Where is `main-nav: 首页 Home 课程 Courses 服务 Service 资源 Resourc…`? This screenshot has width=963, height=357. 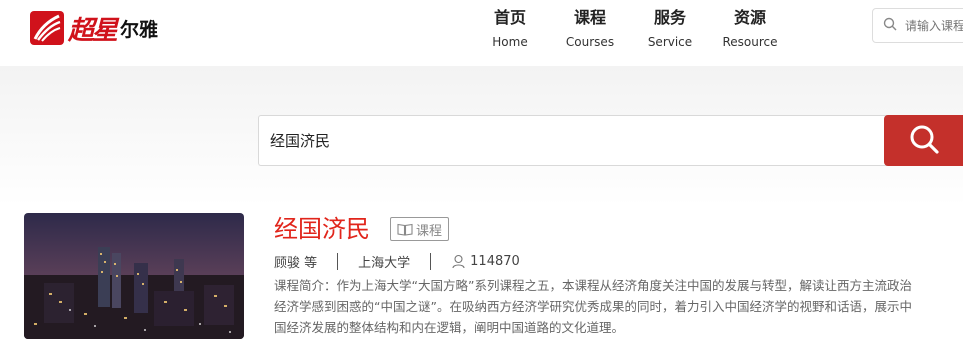 main-nav: 首页 Home 课程 Courses 服务 Service 资源 Resourc… is located at coordinates (630, 29).